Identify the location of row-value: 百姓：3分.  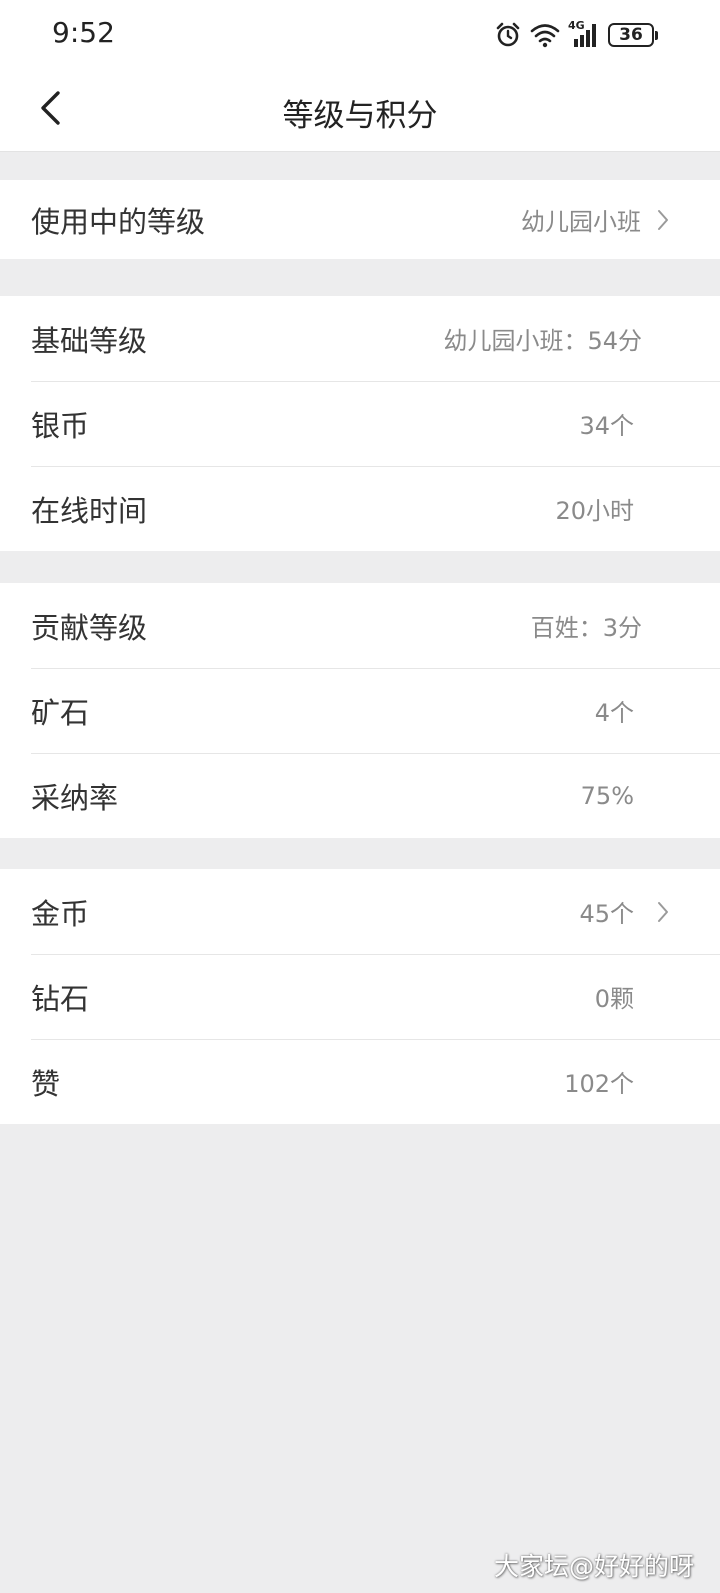
(586, 628).